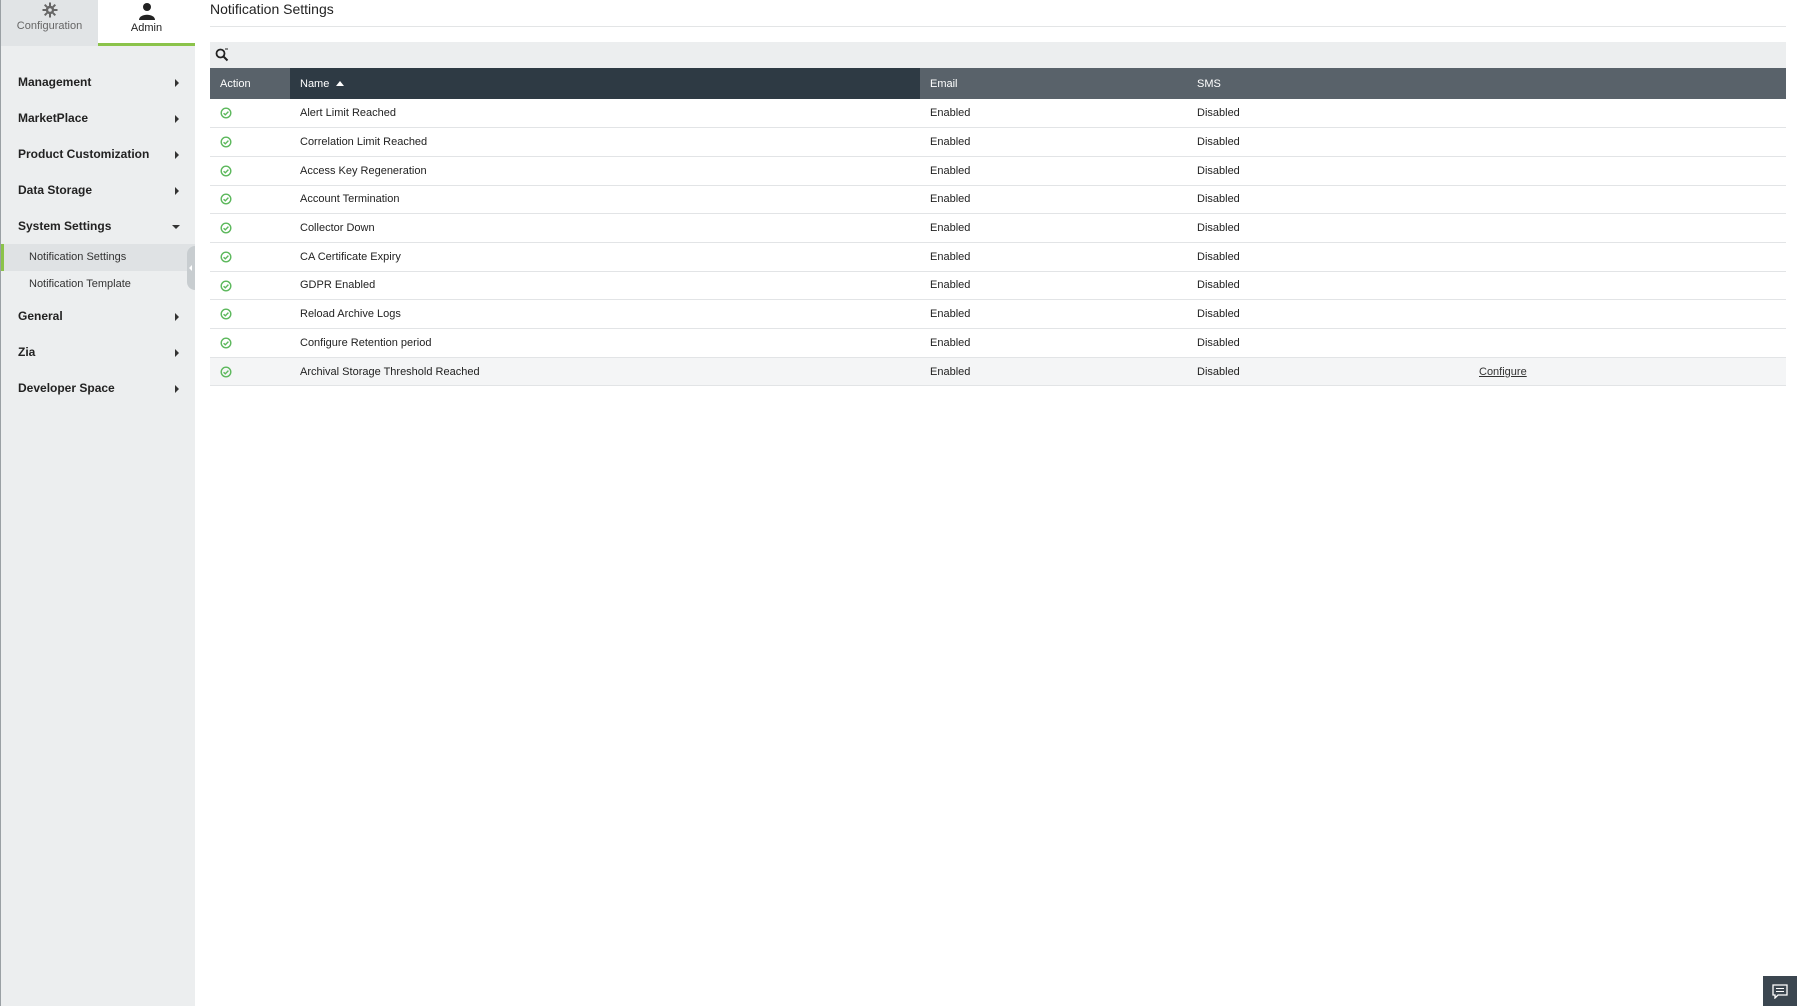 This screenshot has width=1799, height=1006. What do you see at coordinates (1053, 83) in the screenshot?
I see `column-header-email: Email` at bounding box center [1053, 83].